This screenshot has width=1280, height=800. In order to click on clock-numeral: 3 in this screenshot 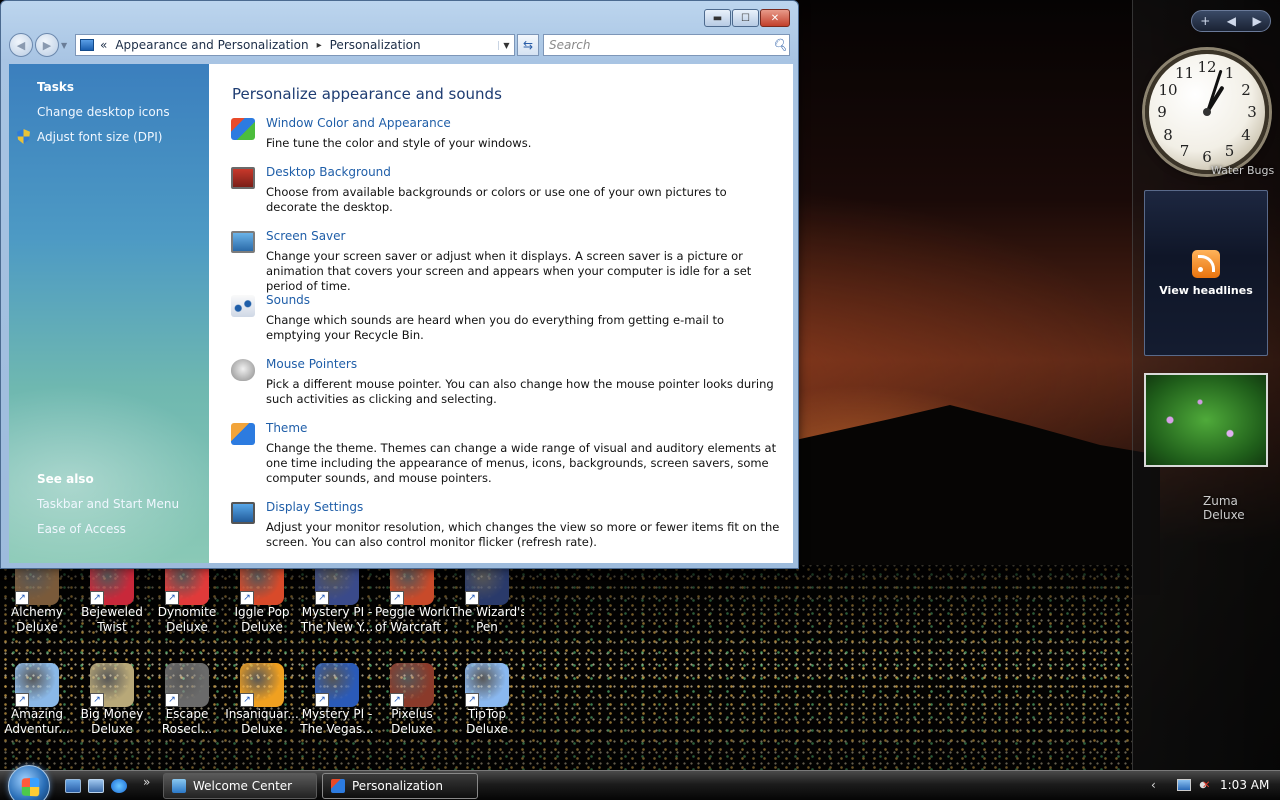, I will do `click(1252, 112)`.